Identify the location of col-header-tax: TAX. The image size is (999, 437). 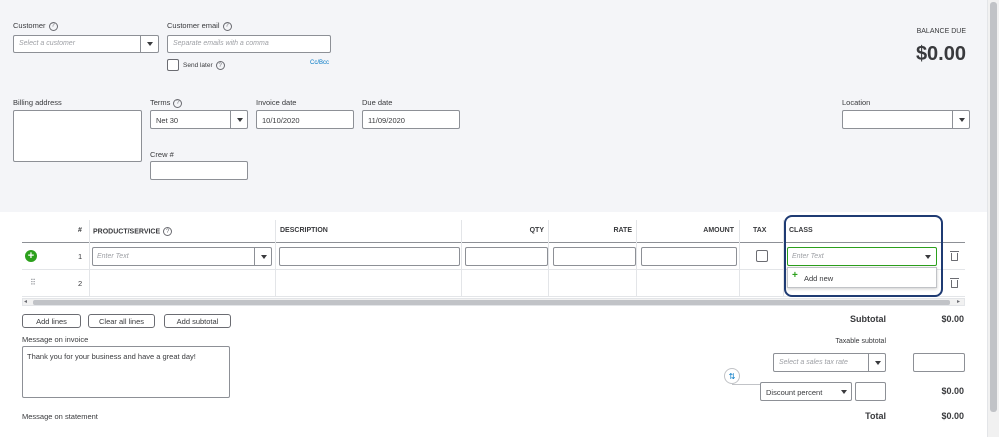
(760, 230).